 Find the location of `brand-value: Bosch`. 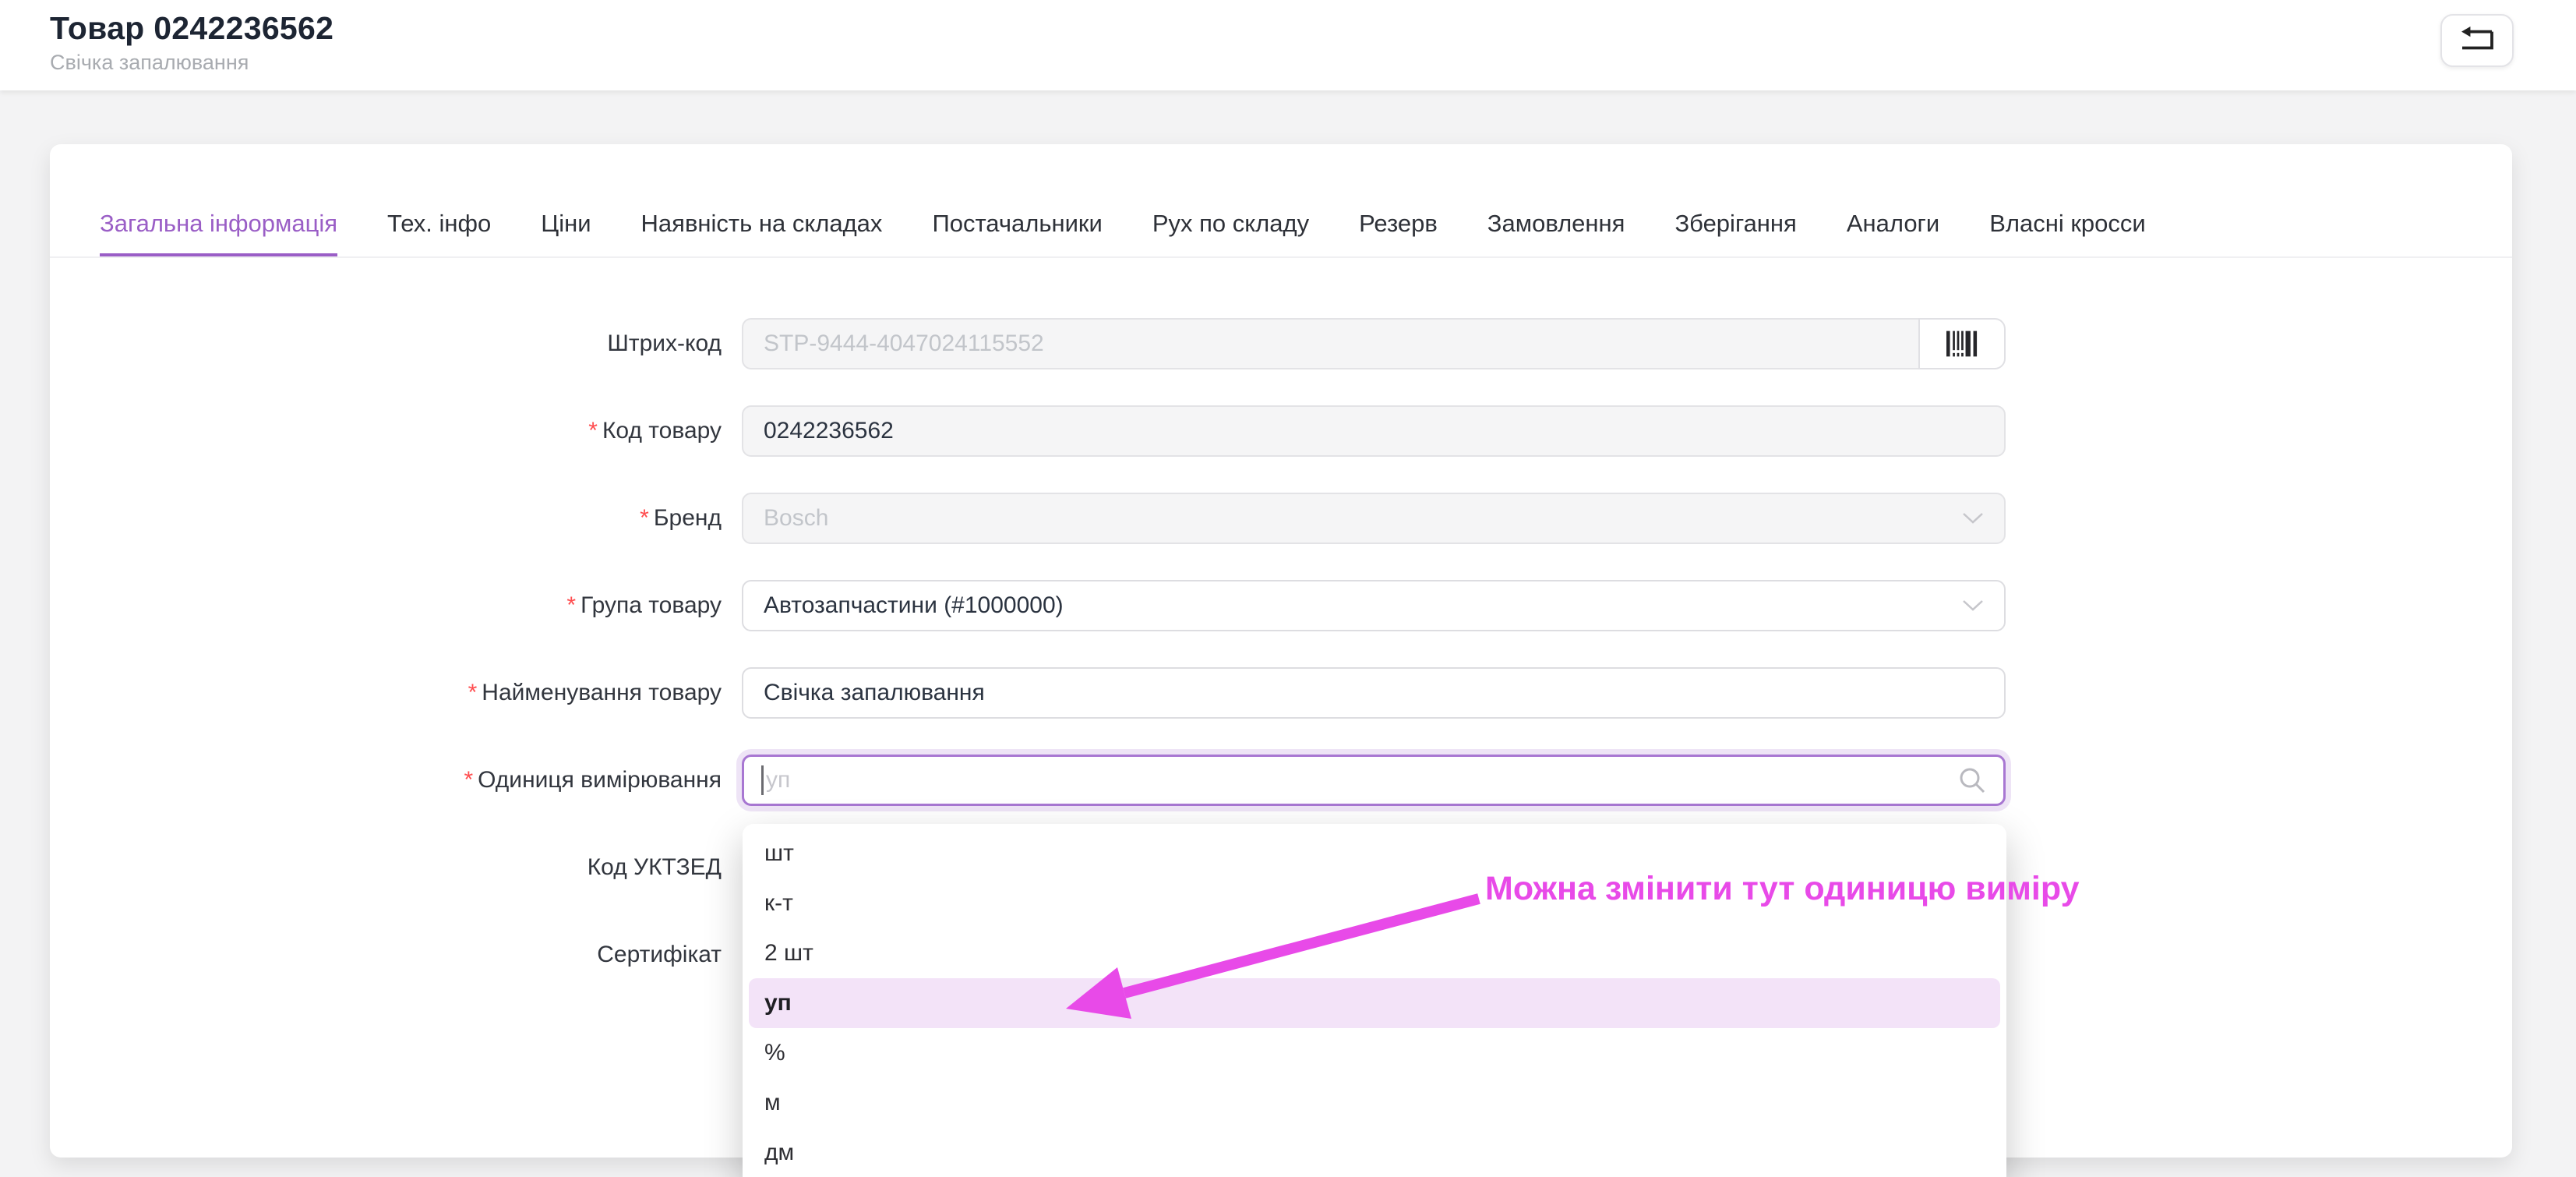

brand-value: Bosch is located at coordinates (796, 518).